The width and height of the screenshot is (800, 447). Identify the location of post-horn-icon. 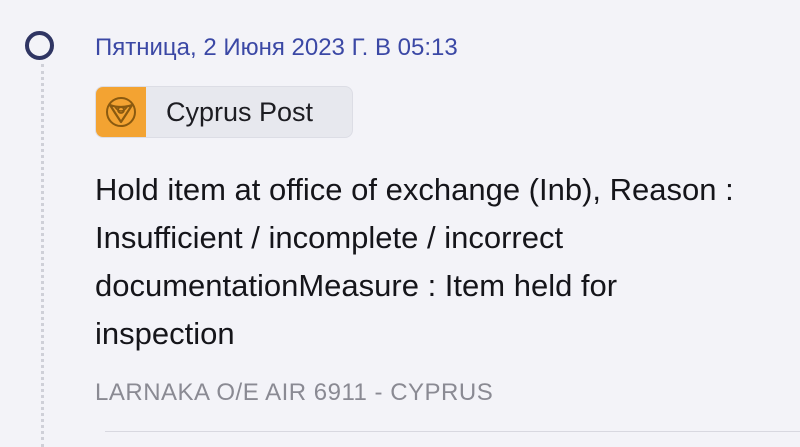
(121, 112).